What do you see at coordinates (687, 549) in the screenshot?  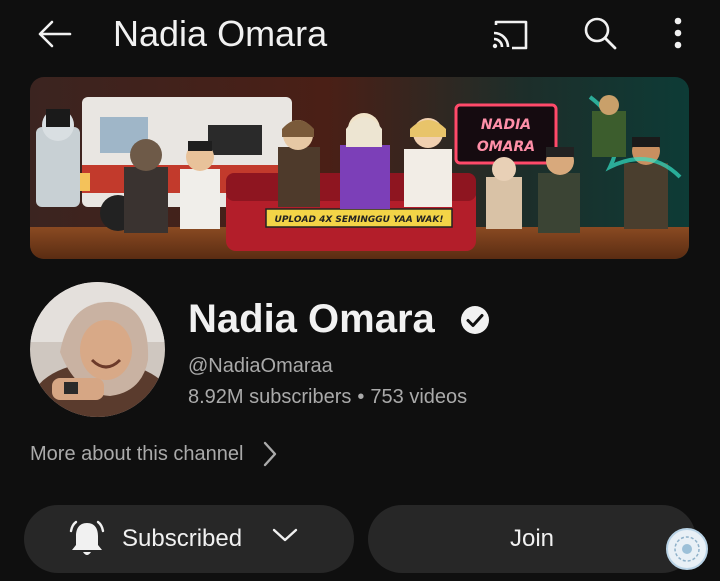 I see `watermark-logo-icon` at bounding box center [687, 549].